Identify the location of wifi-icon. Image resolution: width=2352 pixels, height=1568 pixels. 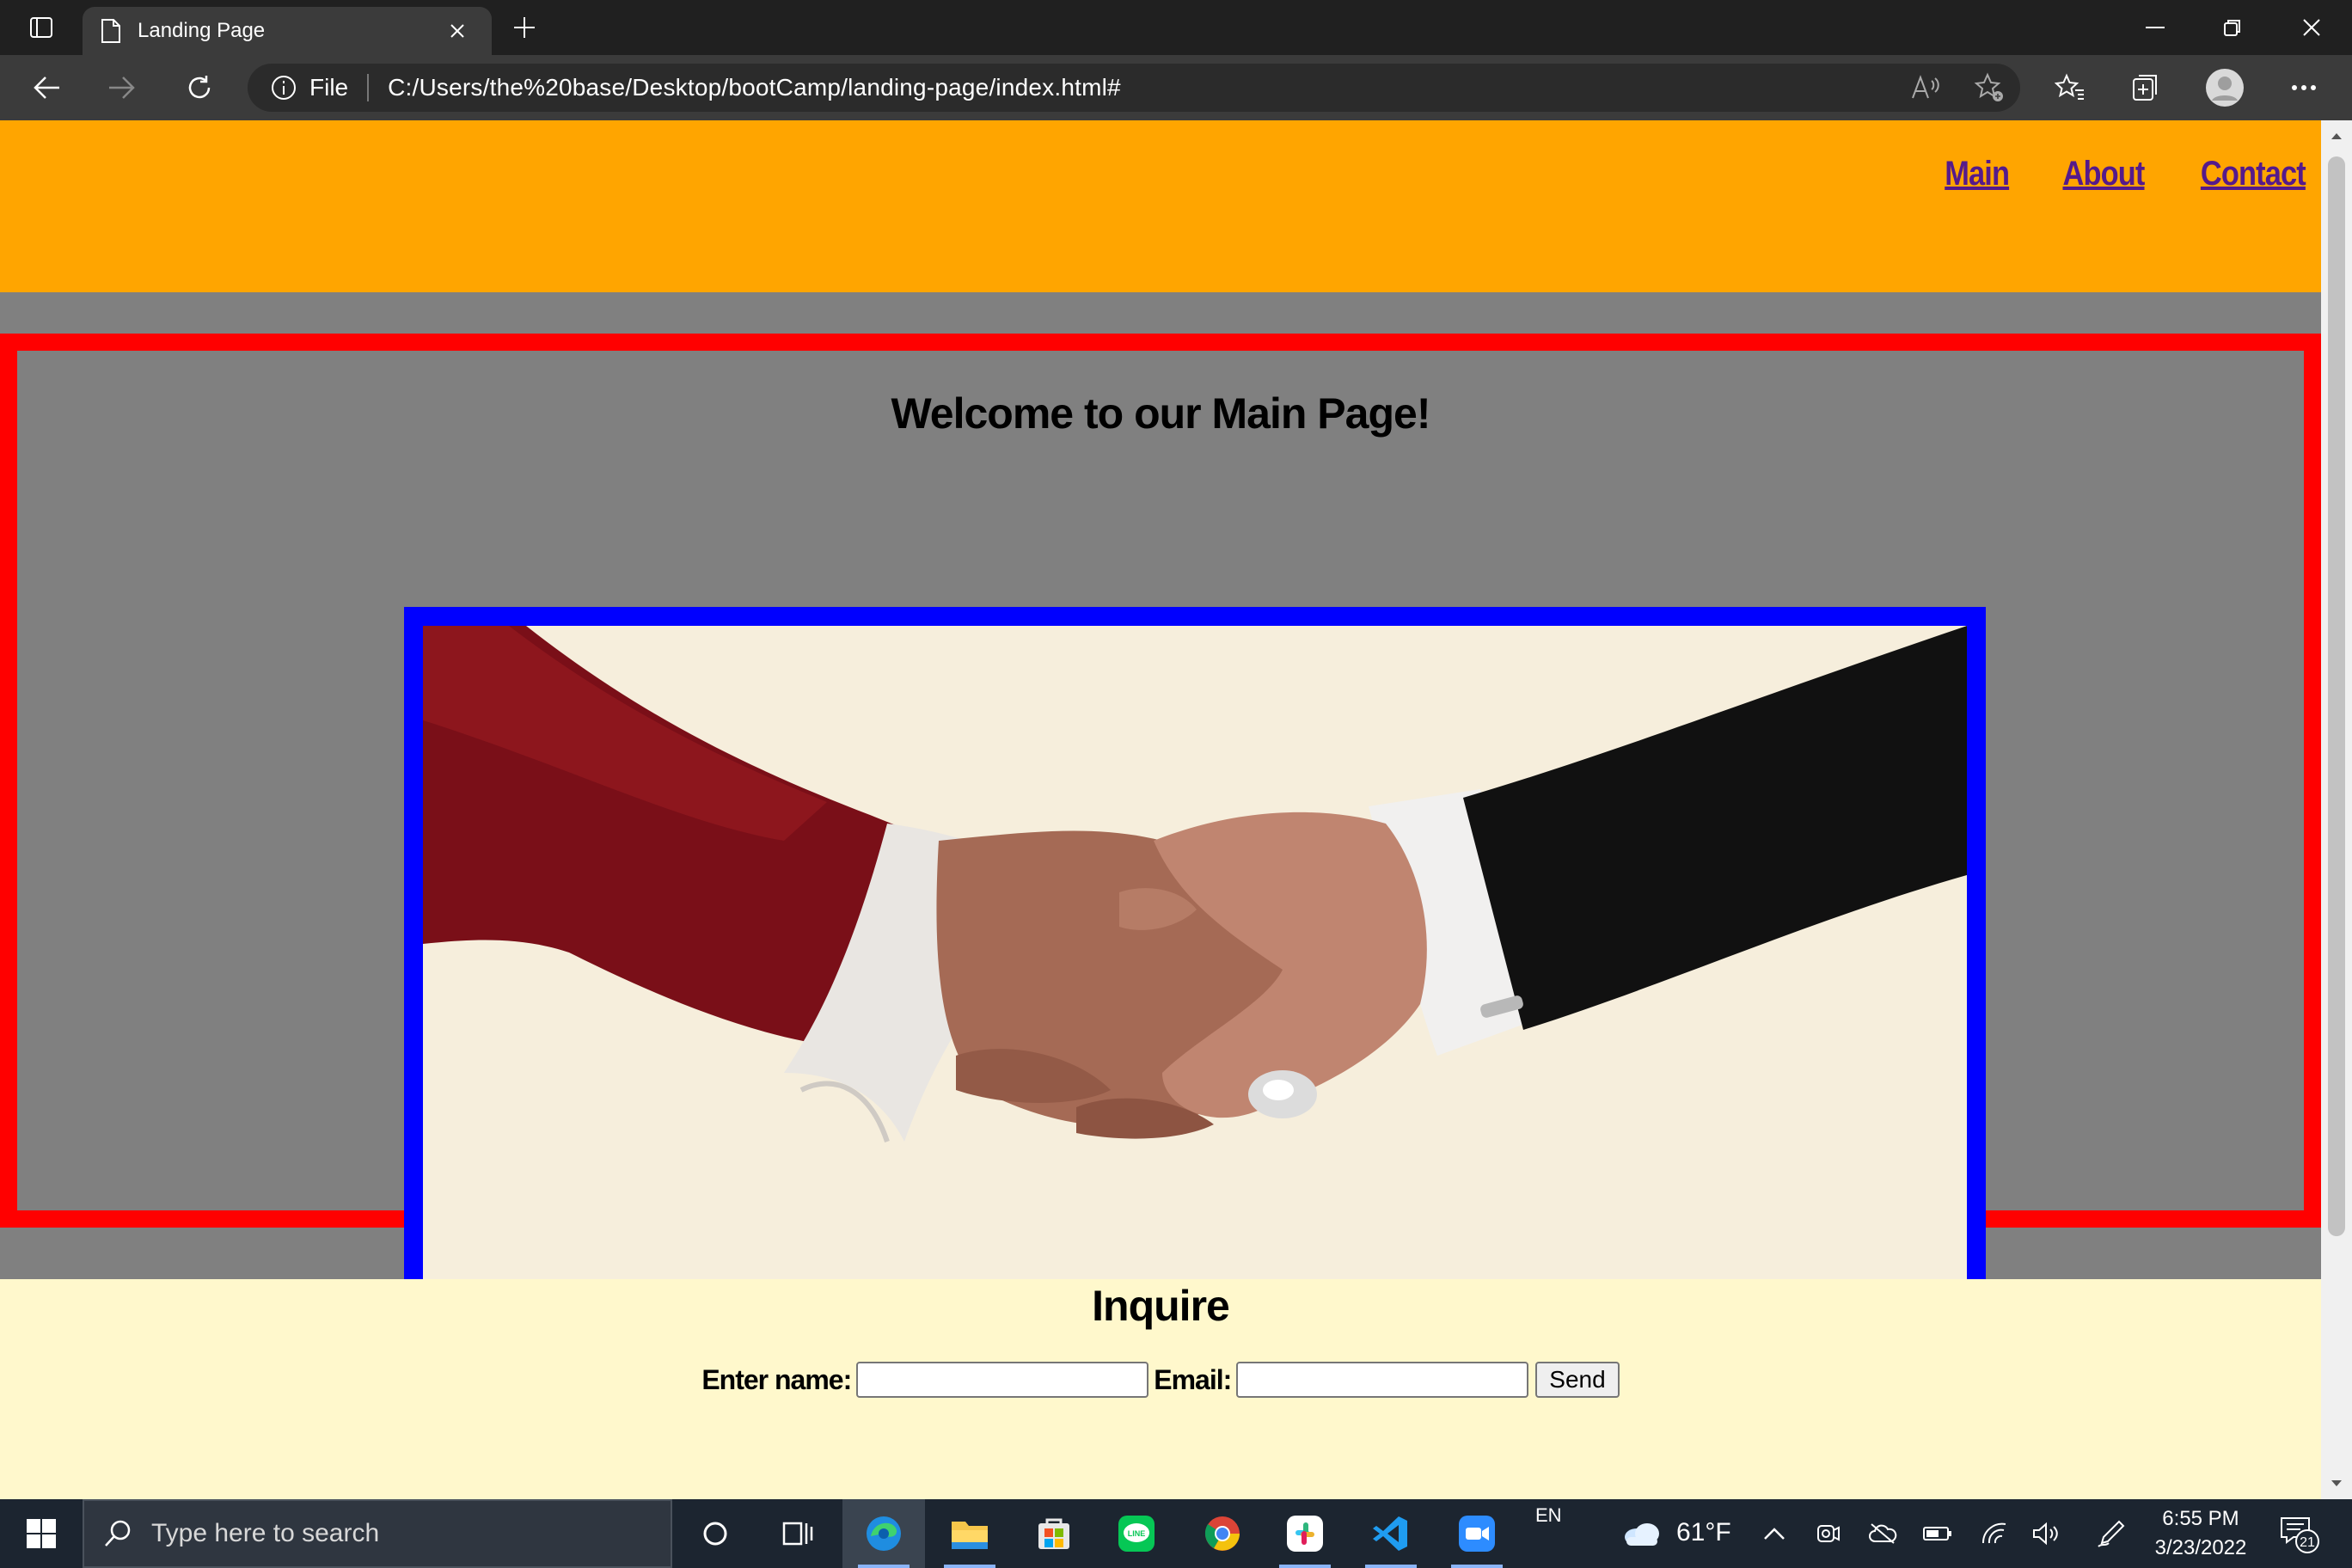
(1994, 1533).